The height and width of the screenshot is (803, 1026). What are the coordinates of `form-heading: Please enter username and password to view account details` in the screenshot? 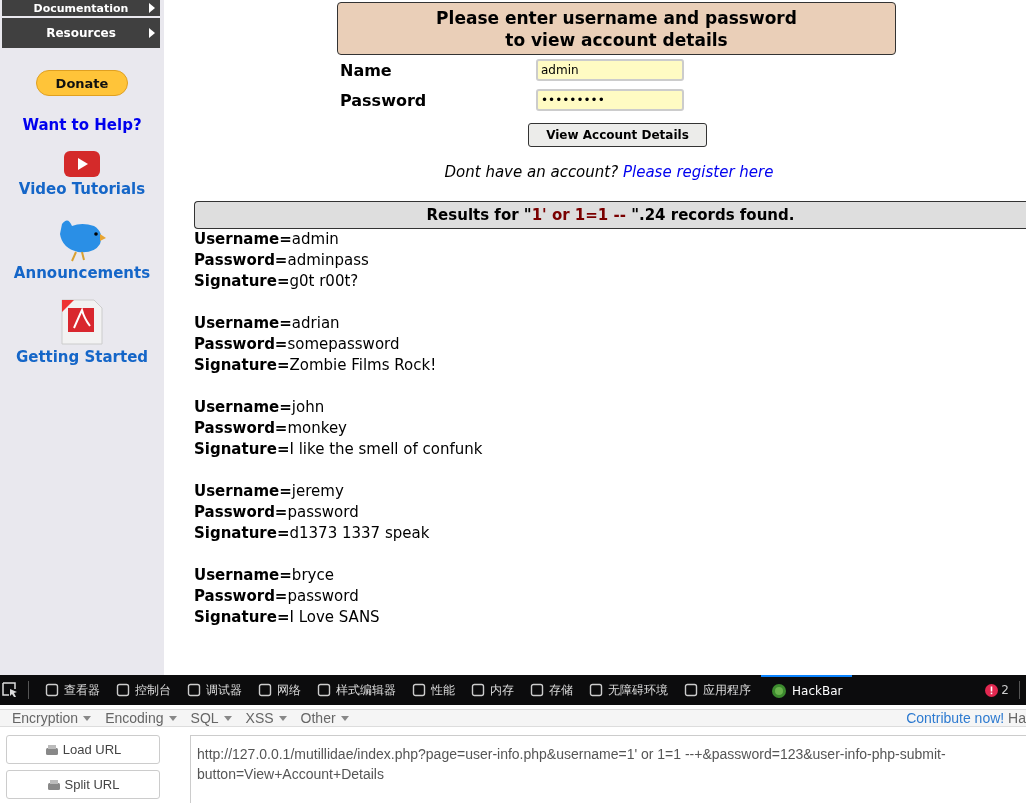 It's located at (616, 28).